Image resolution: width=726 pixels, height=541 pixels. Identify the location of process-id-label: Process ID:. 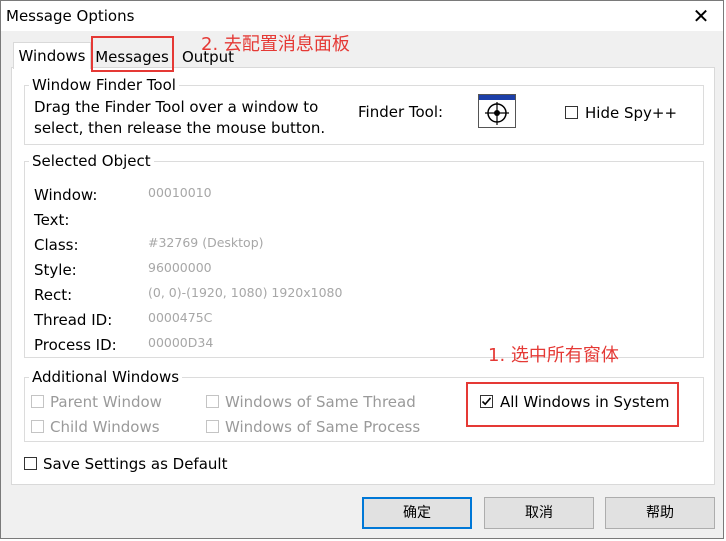
(75, 345).